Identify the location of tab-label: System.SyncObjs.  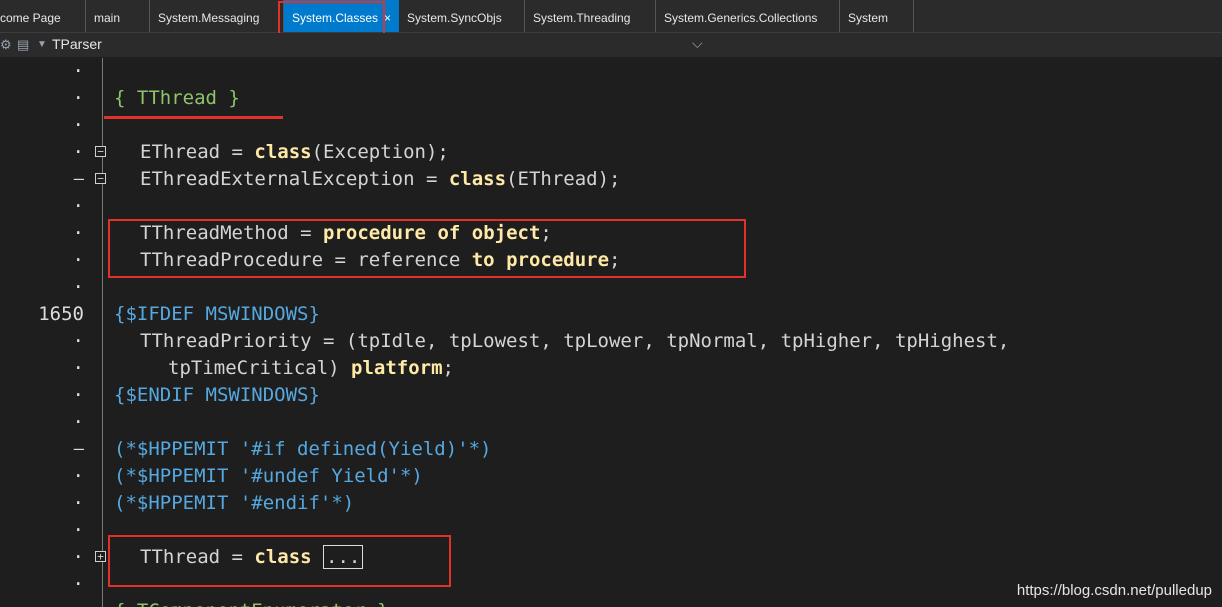
(454, 18).